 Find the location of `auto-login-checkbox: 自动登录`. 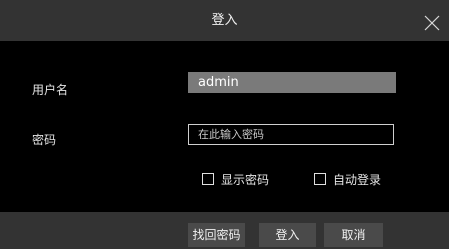

auto-login-checkbox: 自动登录 is located at coordinates (347, 179).